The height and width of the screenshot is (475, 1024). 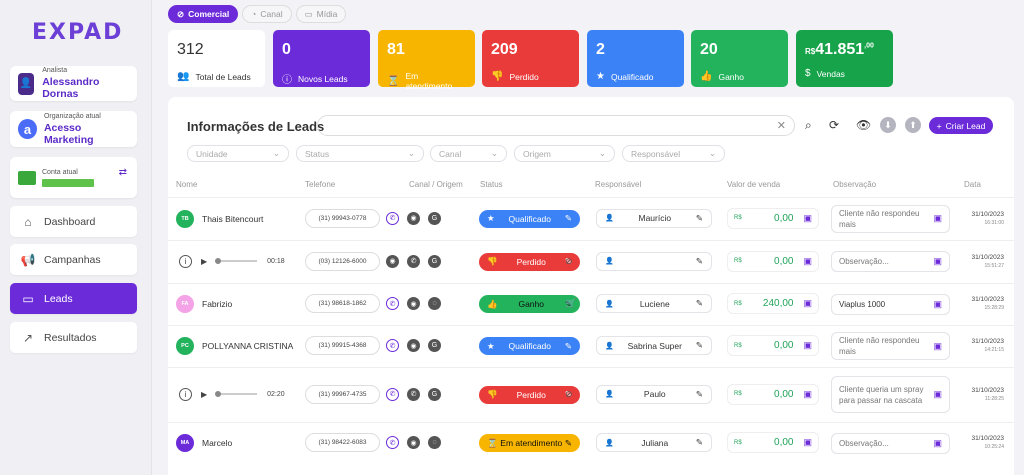 What do you see at coordinates (556, 125) in the screenshot?
I see `search-input: ✕` at bounding box center [556, 125].